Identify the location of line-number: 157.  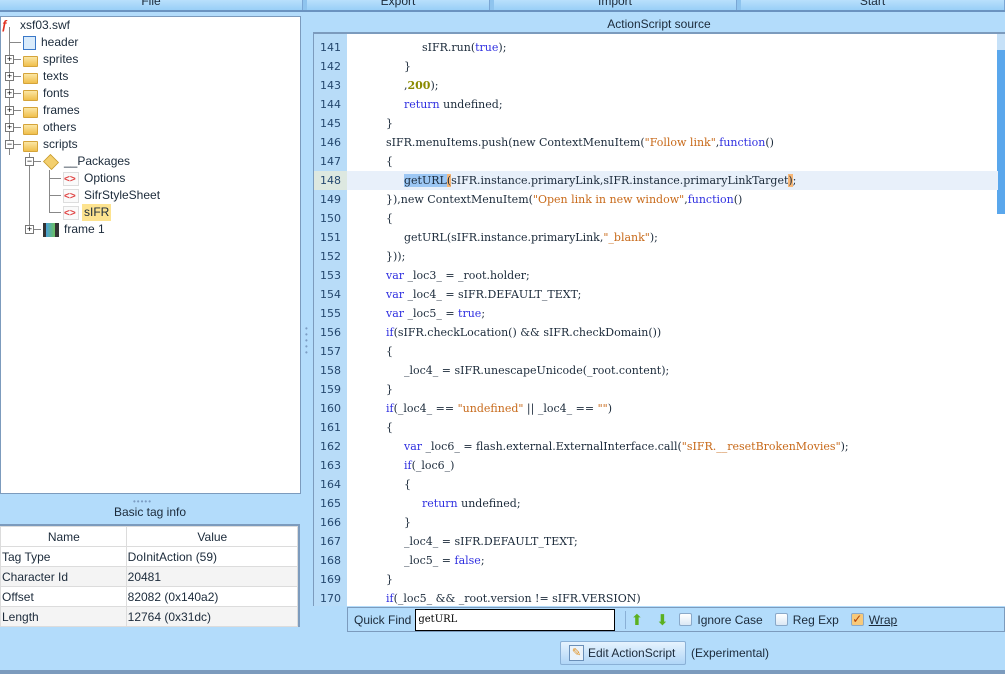
(330, 351).